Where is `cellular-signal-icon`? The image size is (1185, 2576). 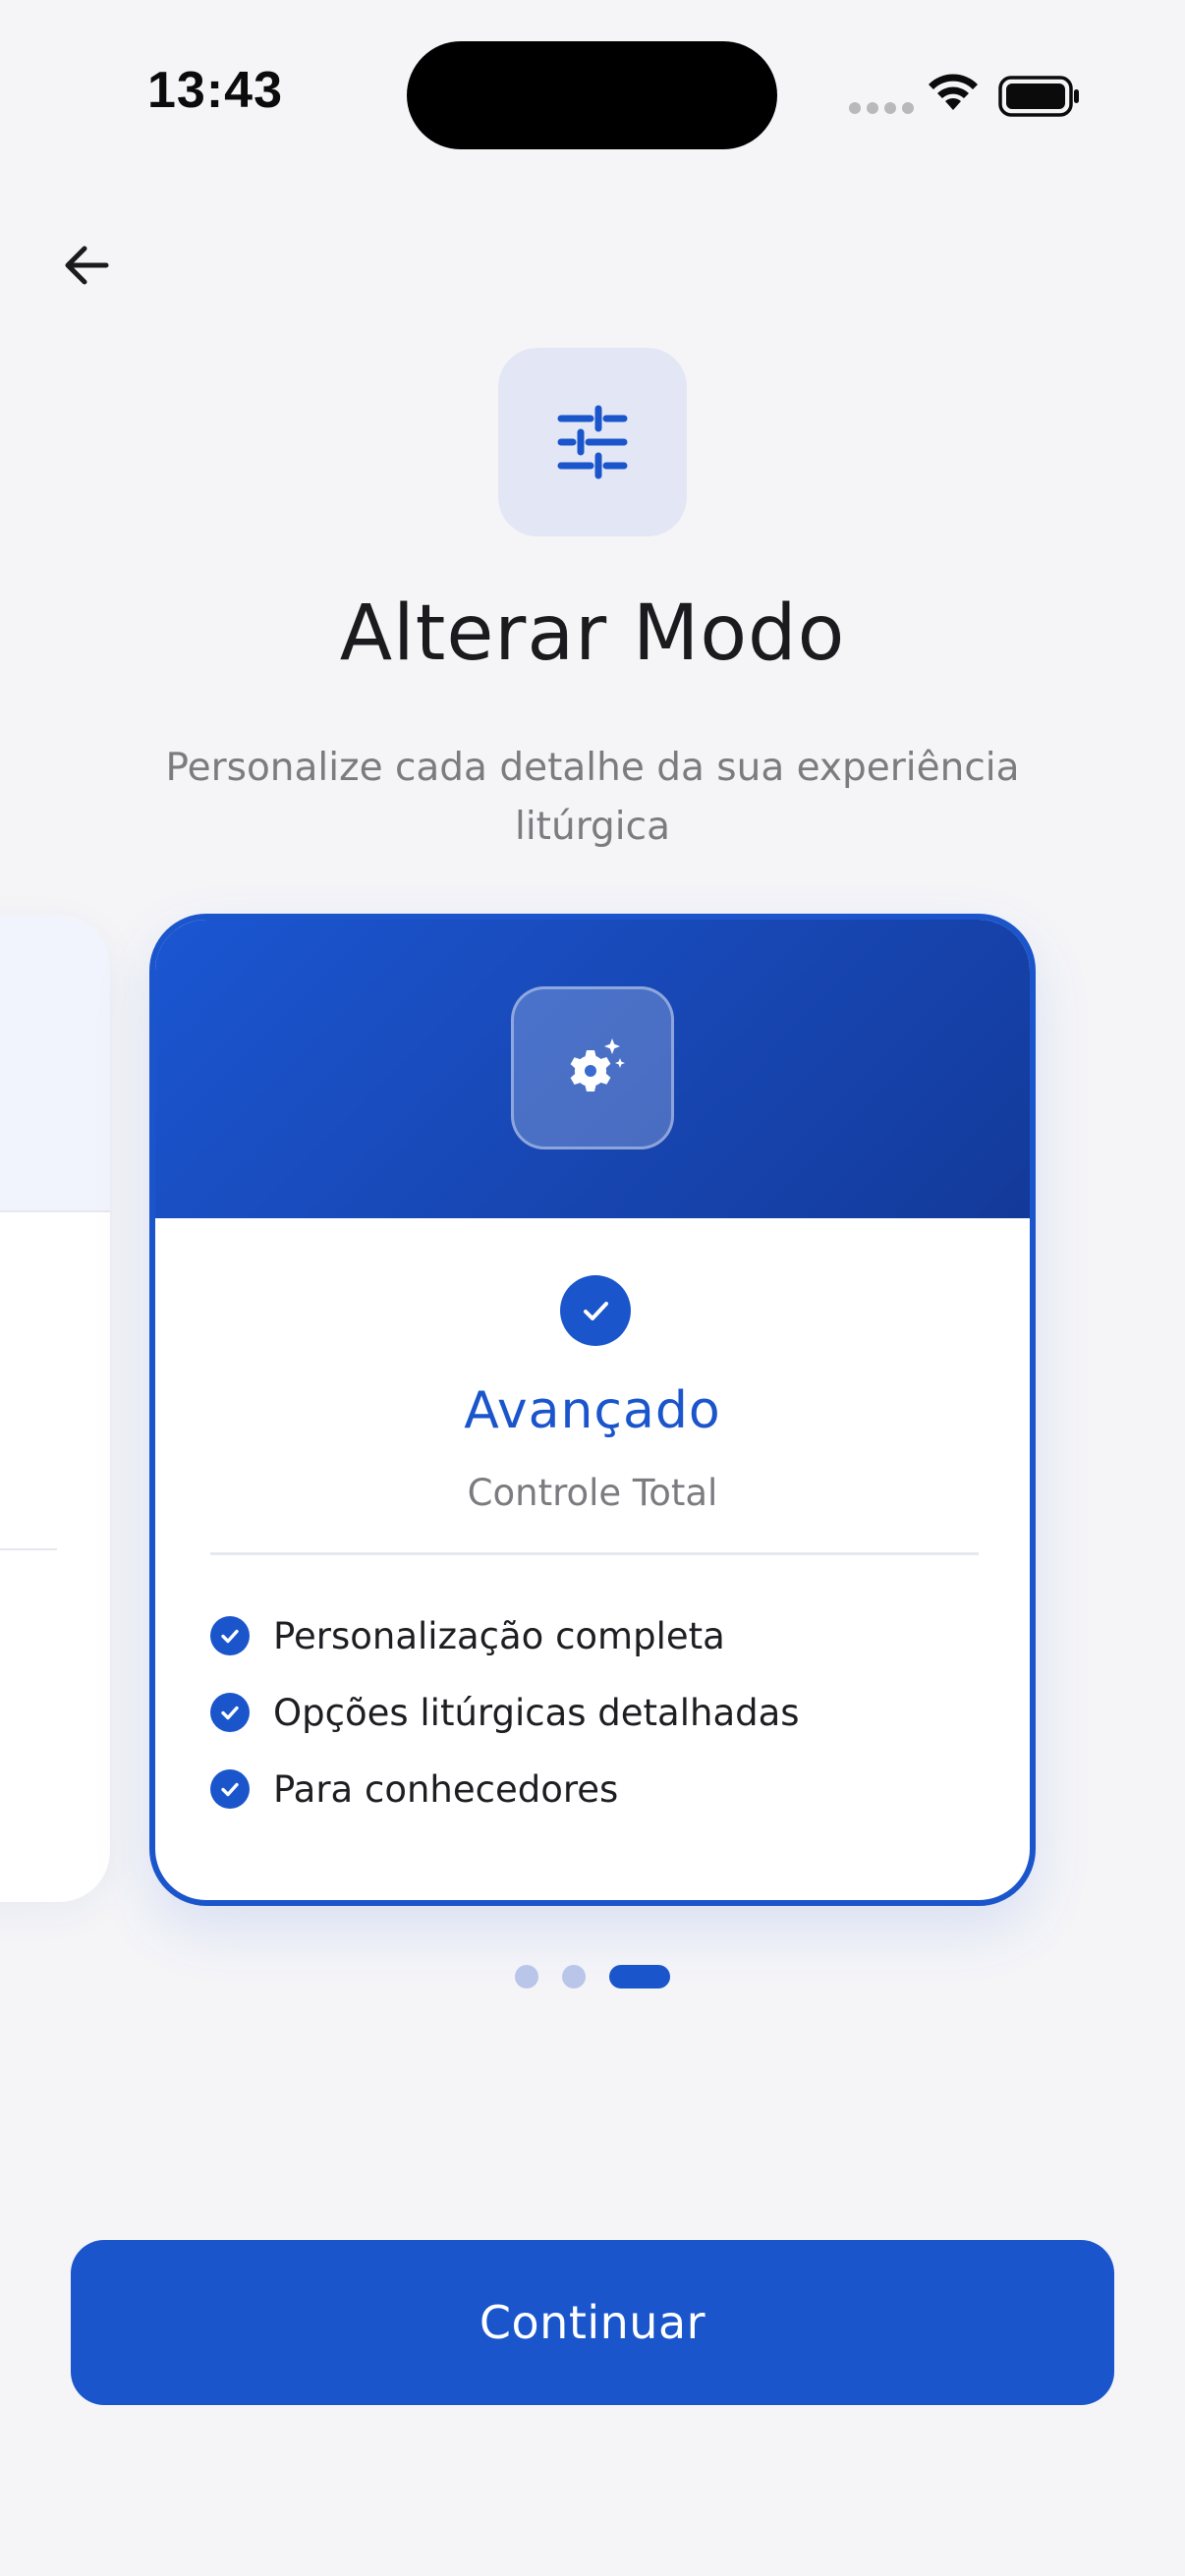
cellular-signal-icon is located at coordinates (881, 108).